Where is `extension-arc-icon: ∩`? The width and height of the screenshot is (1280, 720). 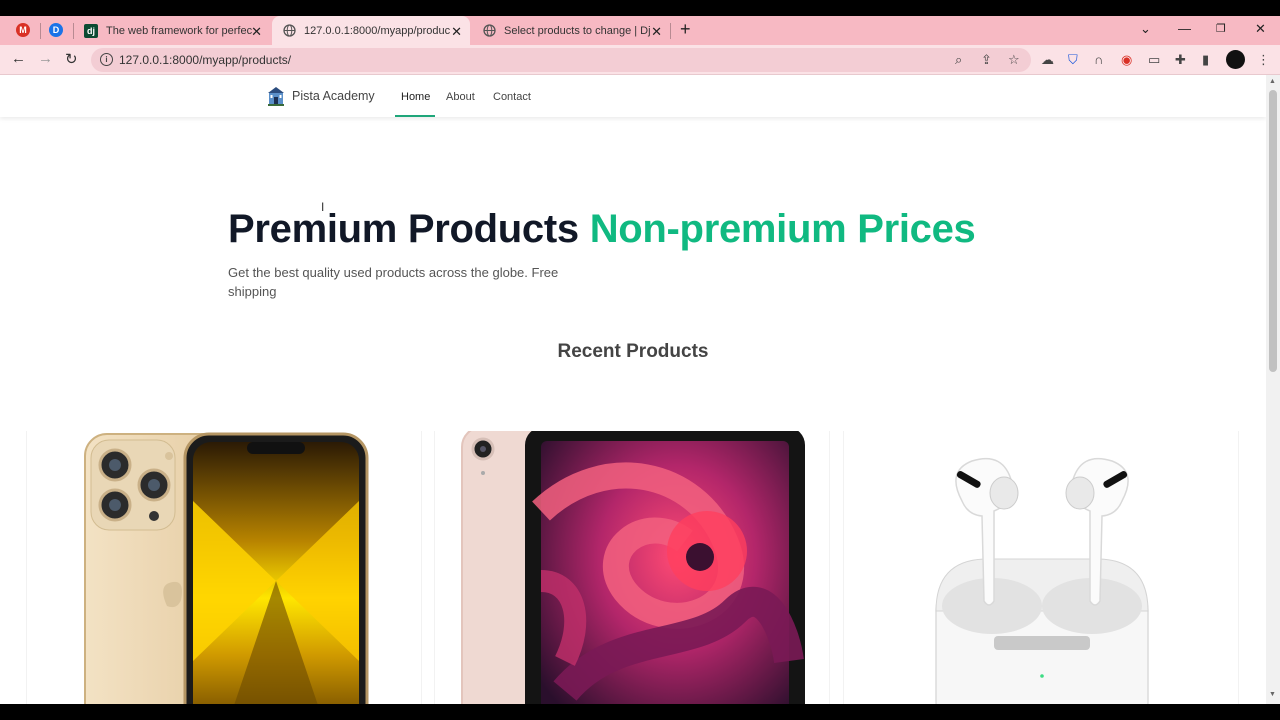
extension-arc-icon: ∩ is located at coordinates (1098, 59).